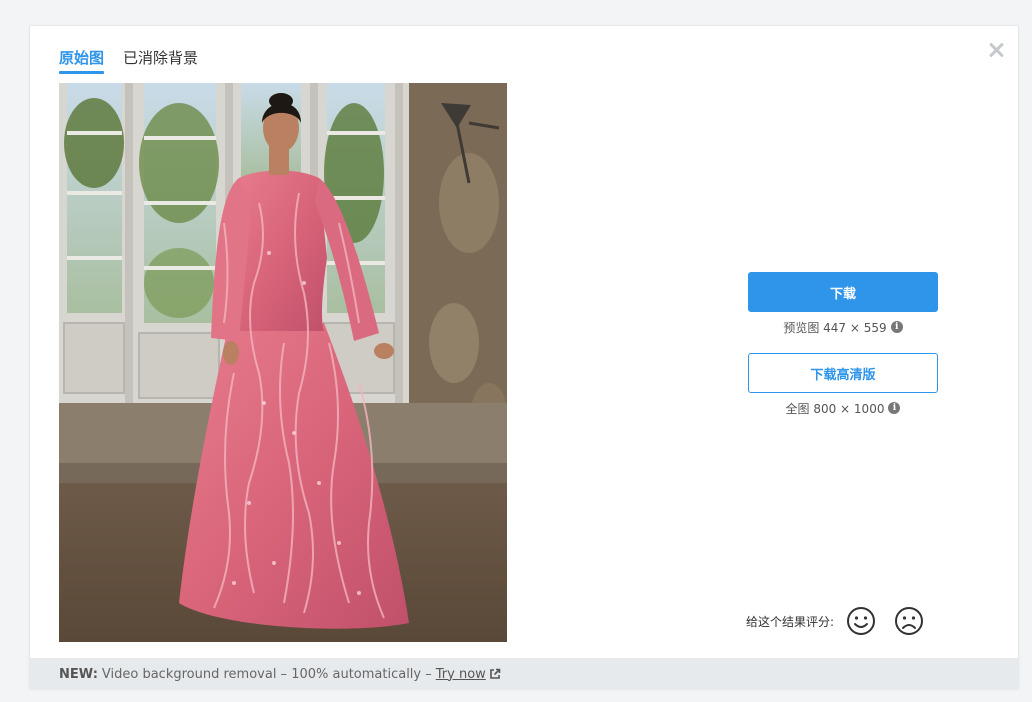 This screenshot has height=702, width=1032. Describe the element at coordinates (861, 621) in the screenshot. I see `smile-icon` at that location.